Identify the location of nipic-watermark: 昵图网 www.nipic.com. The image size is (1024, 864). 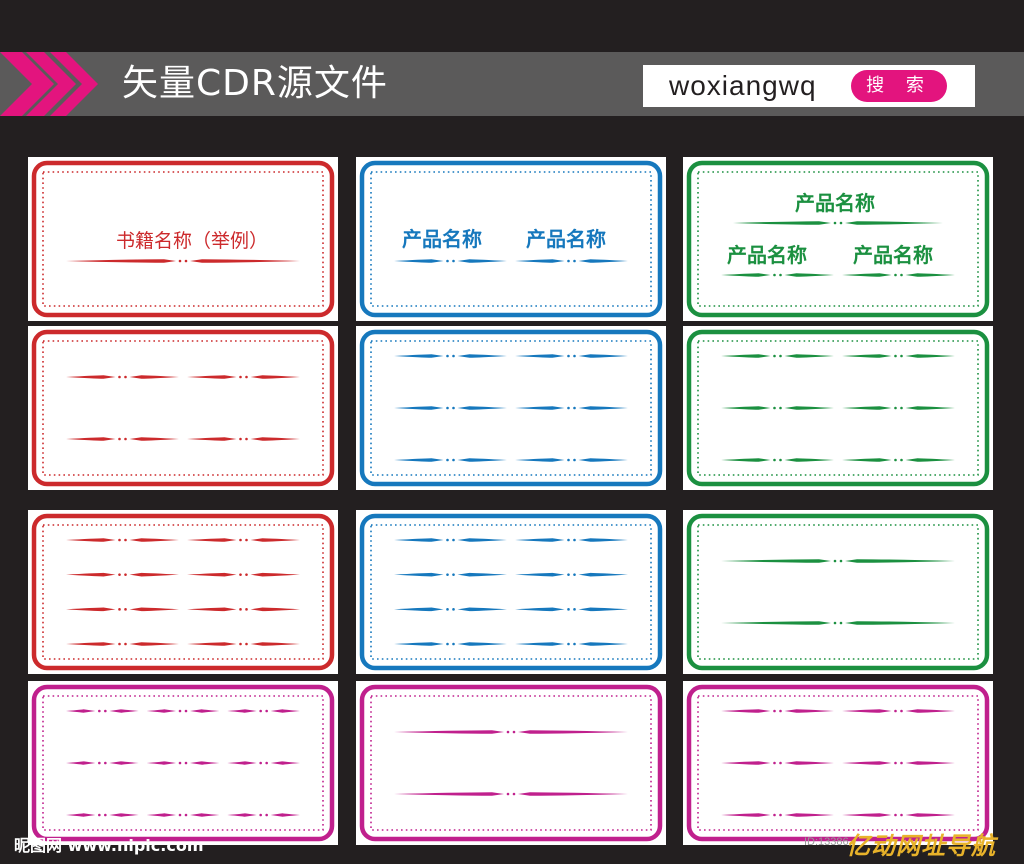
(109, 845).